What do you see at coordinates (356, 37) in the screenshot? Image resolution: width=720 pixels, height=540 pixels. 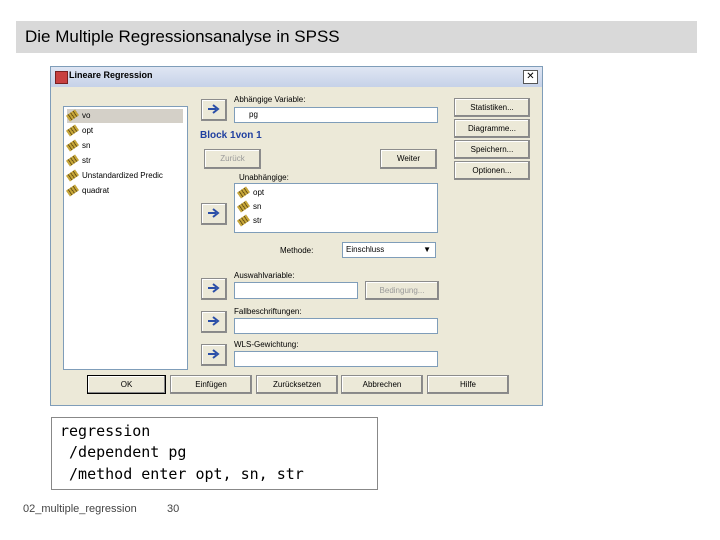 I see `slide-title-bar: Die Multiple Regressionsanalyse in SPSS` at bounding box center [356, 37].